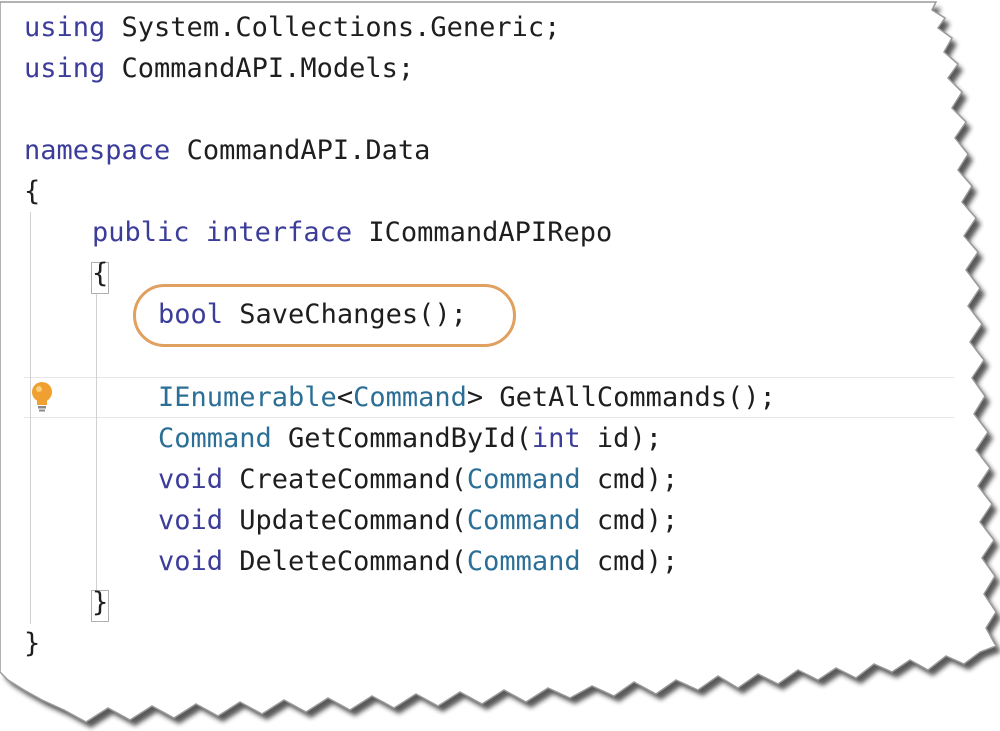  Describe the element at coordinates (345, 397) in the screenshot. I see `code-token: <` at that location.